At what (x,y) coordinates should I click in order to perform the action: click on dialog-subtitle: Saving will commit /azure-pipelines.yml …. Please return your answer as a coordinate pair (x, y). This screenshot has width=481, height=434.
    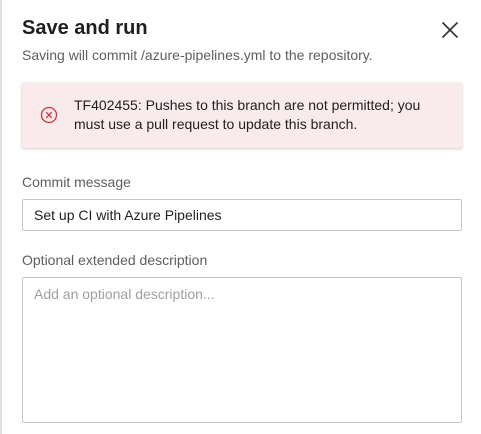
    Looking at the image, I should click on (197, 55).